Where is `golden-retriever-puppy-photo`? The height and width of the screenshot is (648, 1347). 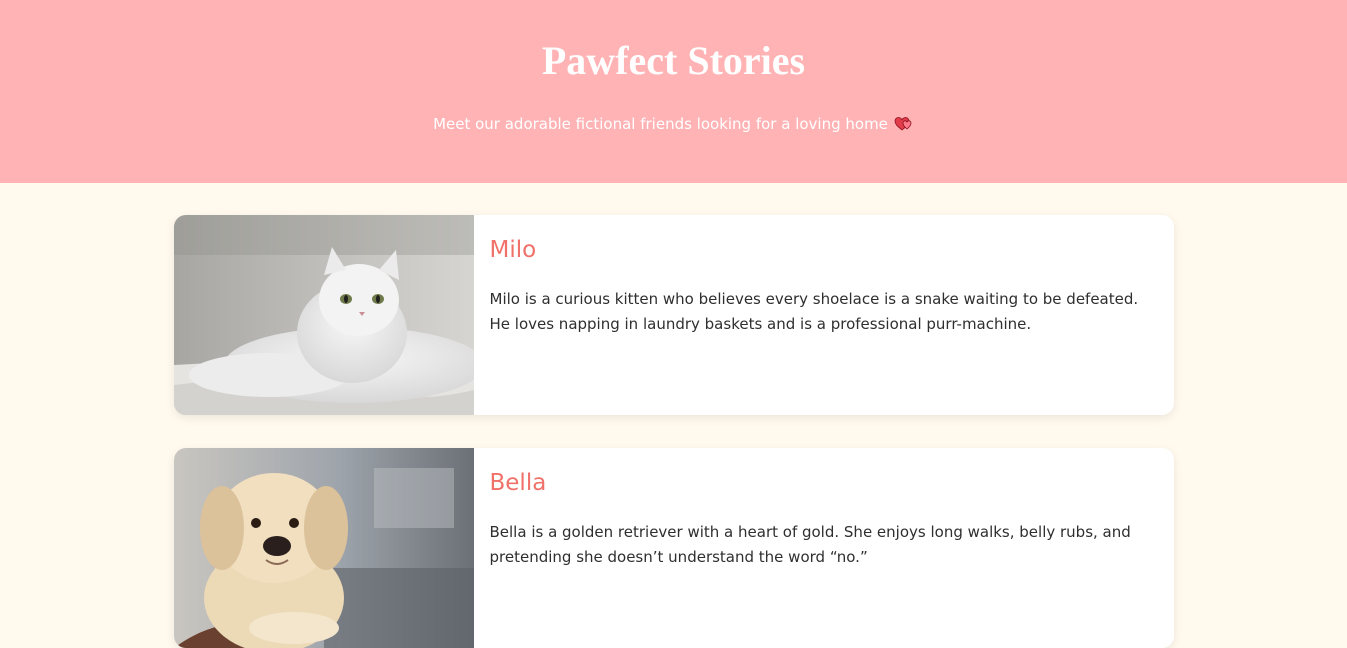 golden-retriever-puppy-photo is located at coordinates (323, 548).